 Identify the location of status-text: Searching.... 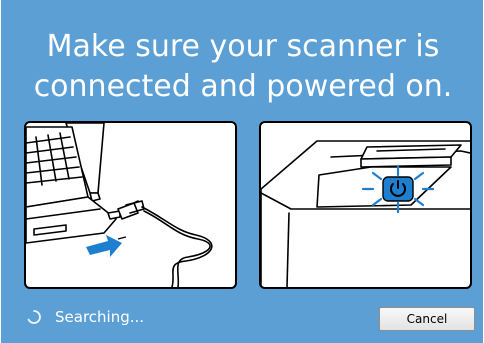
(100, 317).